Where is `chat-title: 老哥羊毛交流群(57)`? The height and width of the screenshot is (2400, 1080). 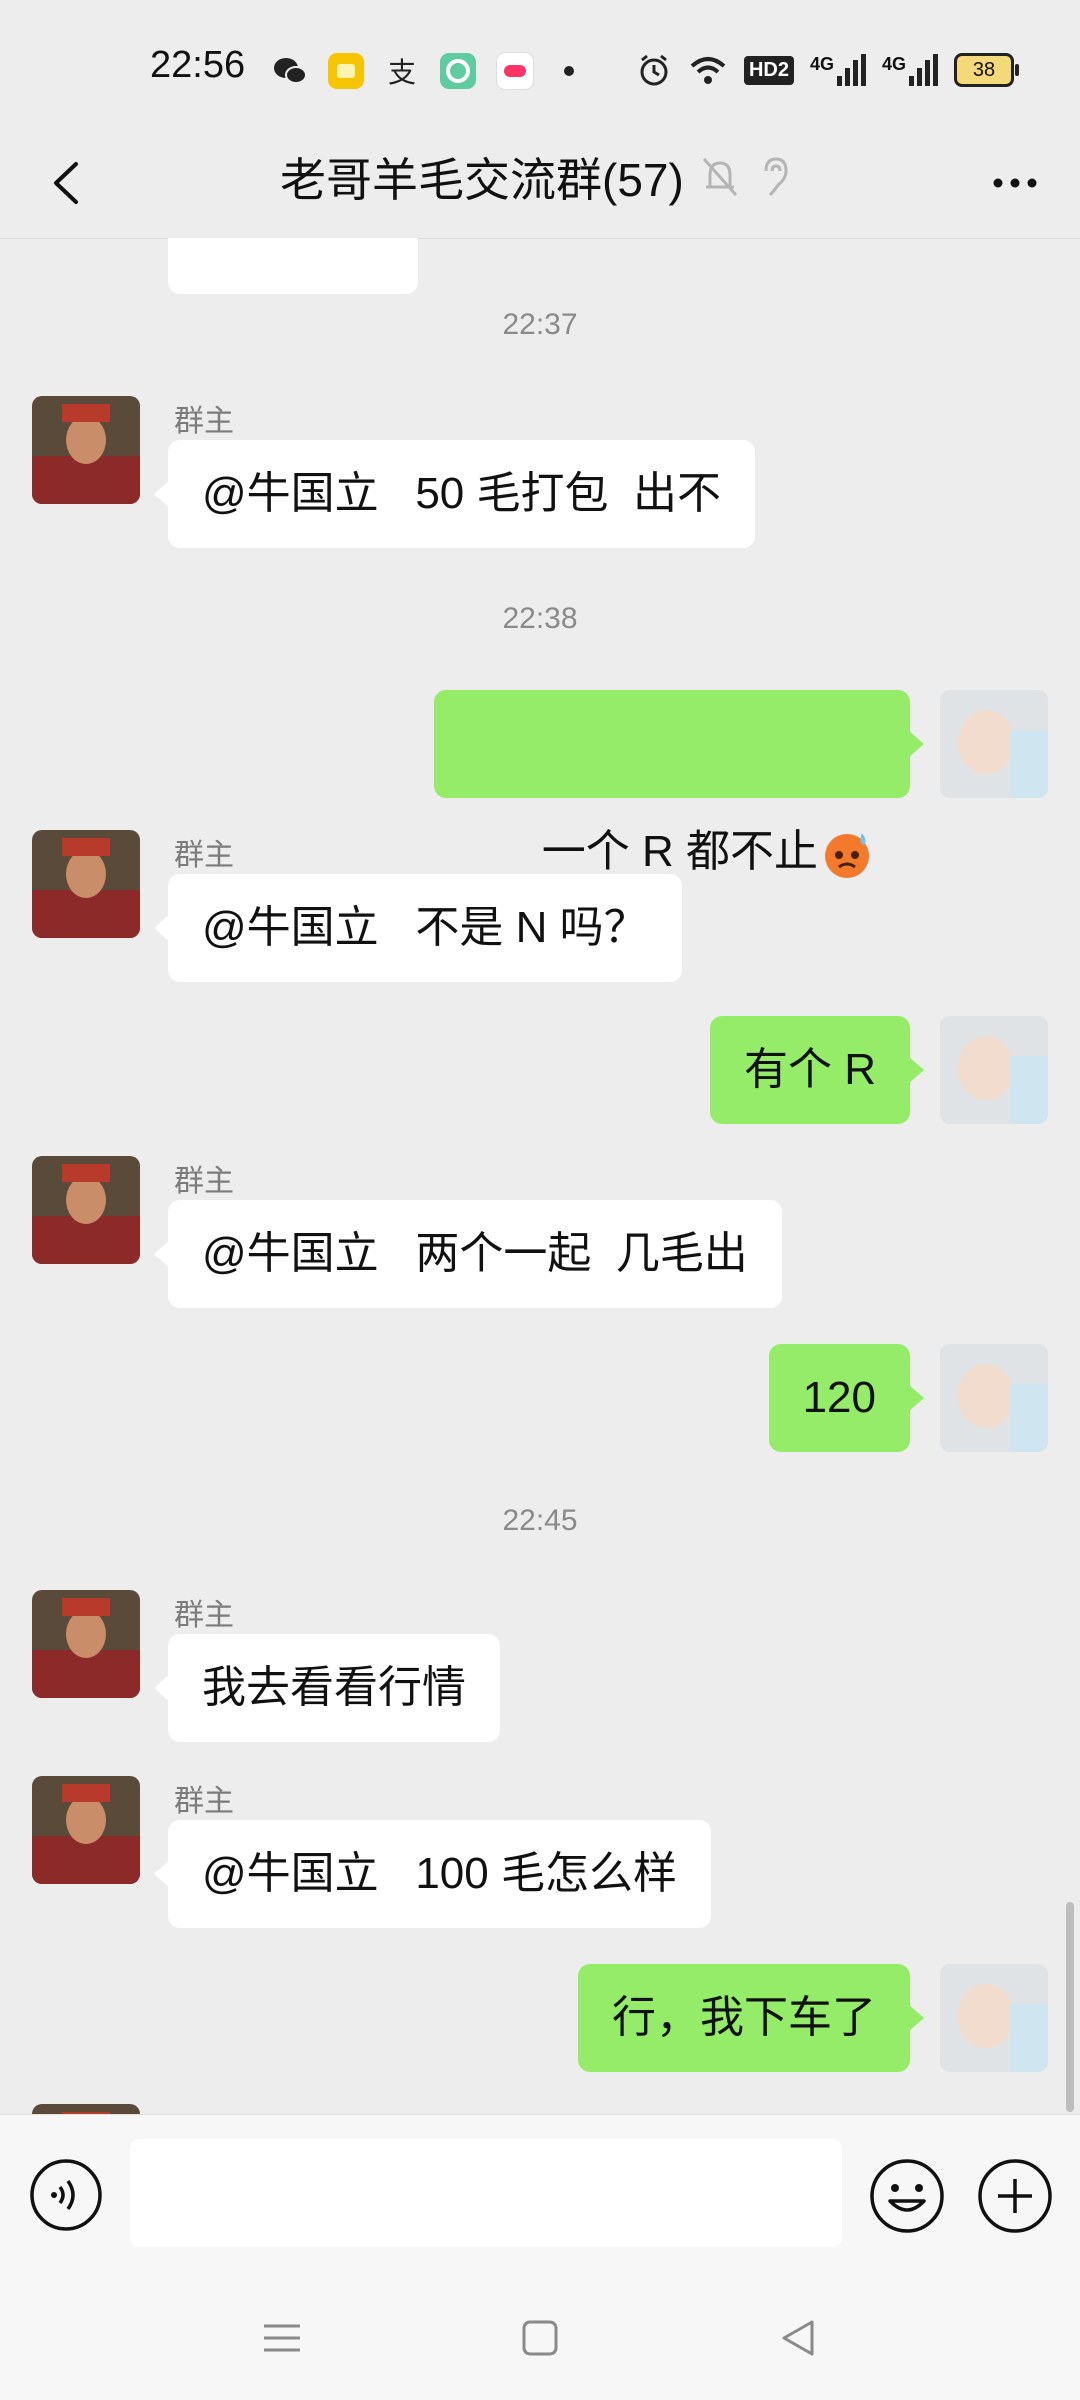
chat-title: 老哥羊毛交流群(57) is located at coordinates (482, 180).